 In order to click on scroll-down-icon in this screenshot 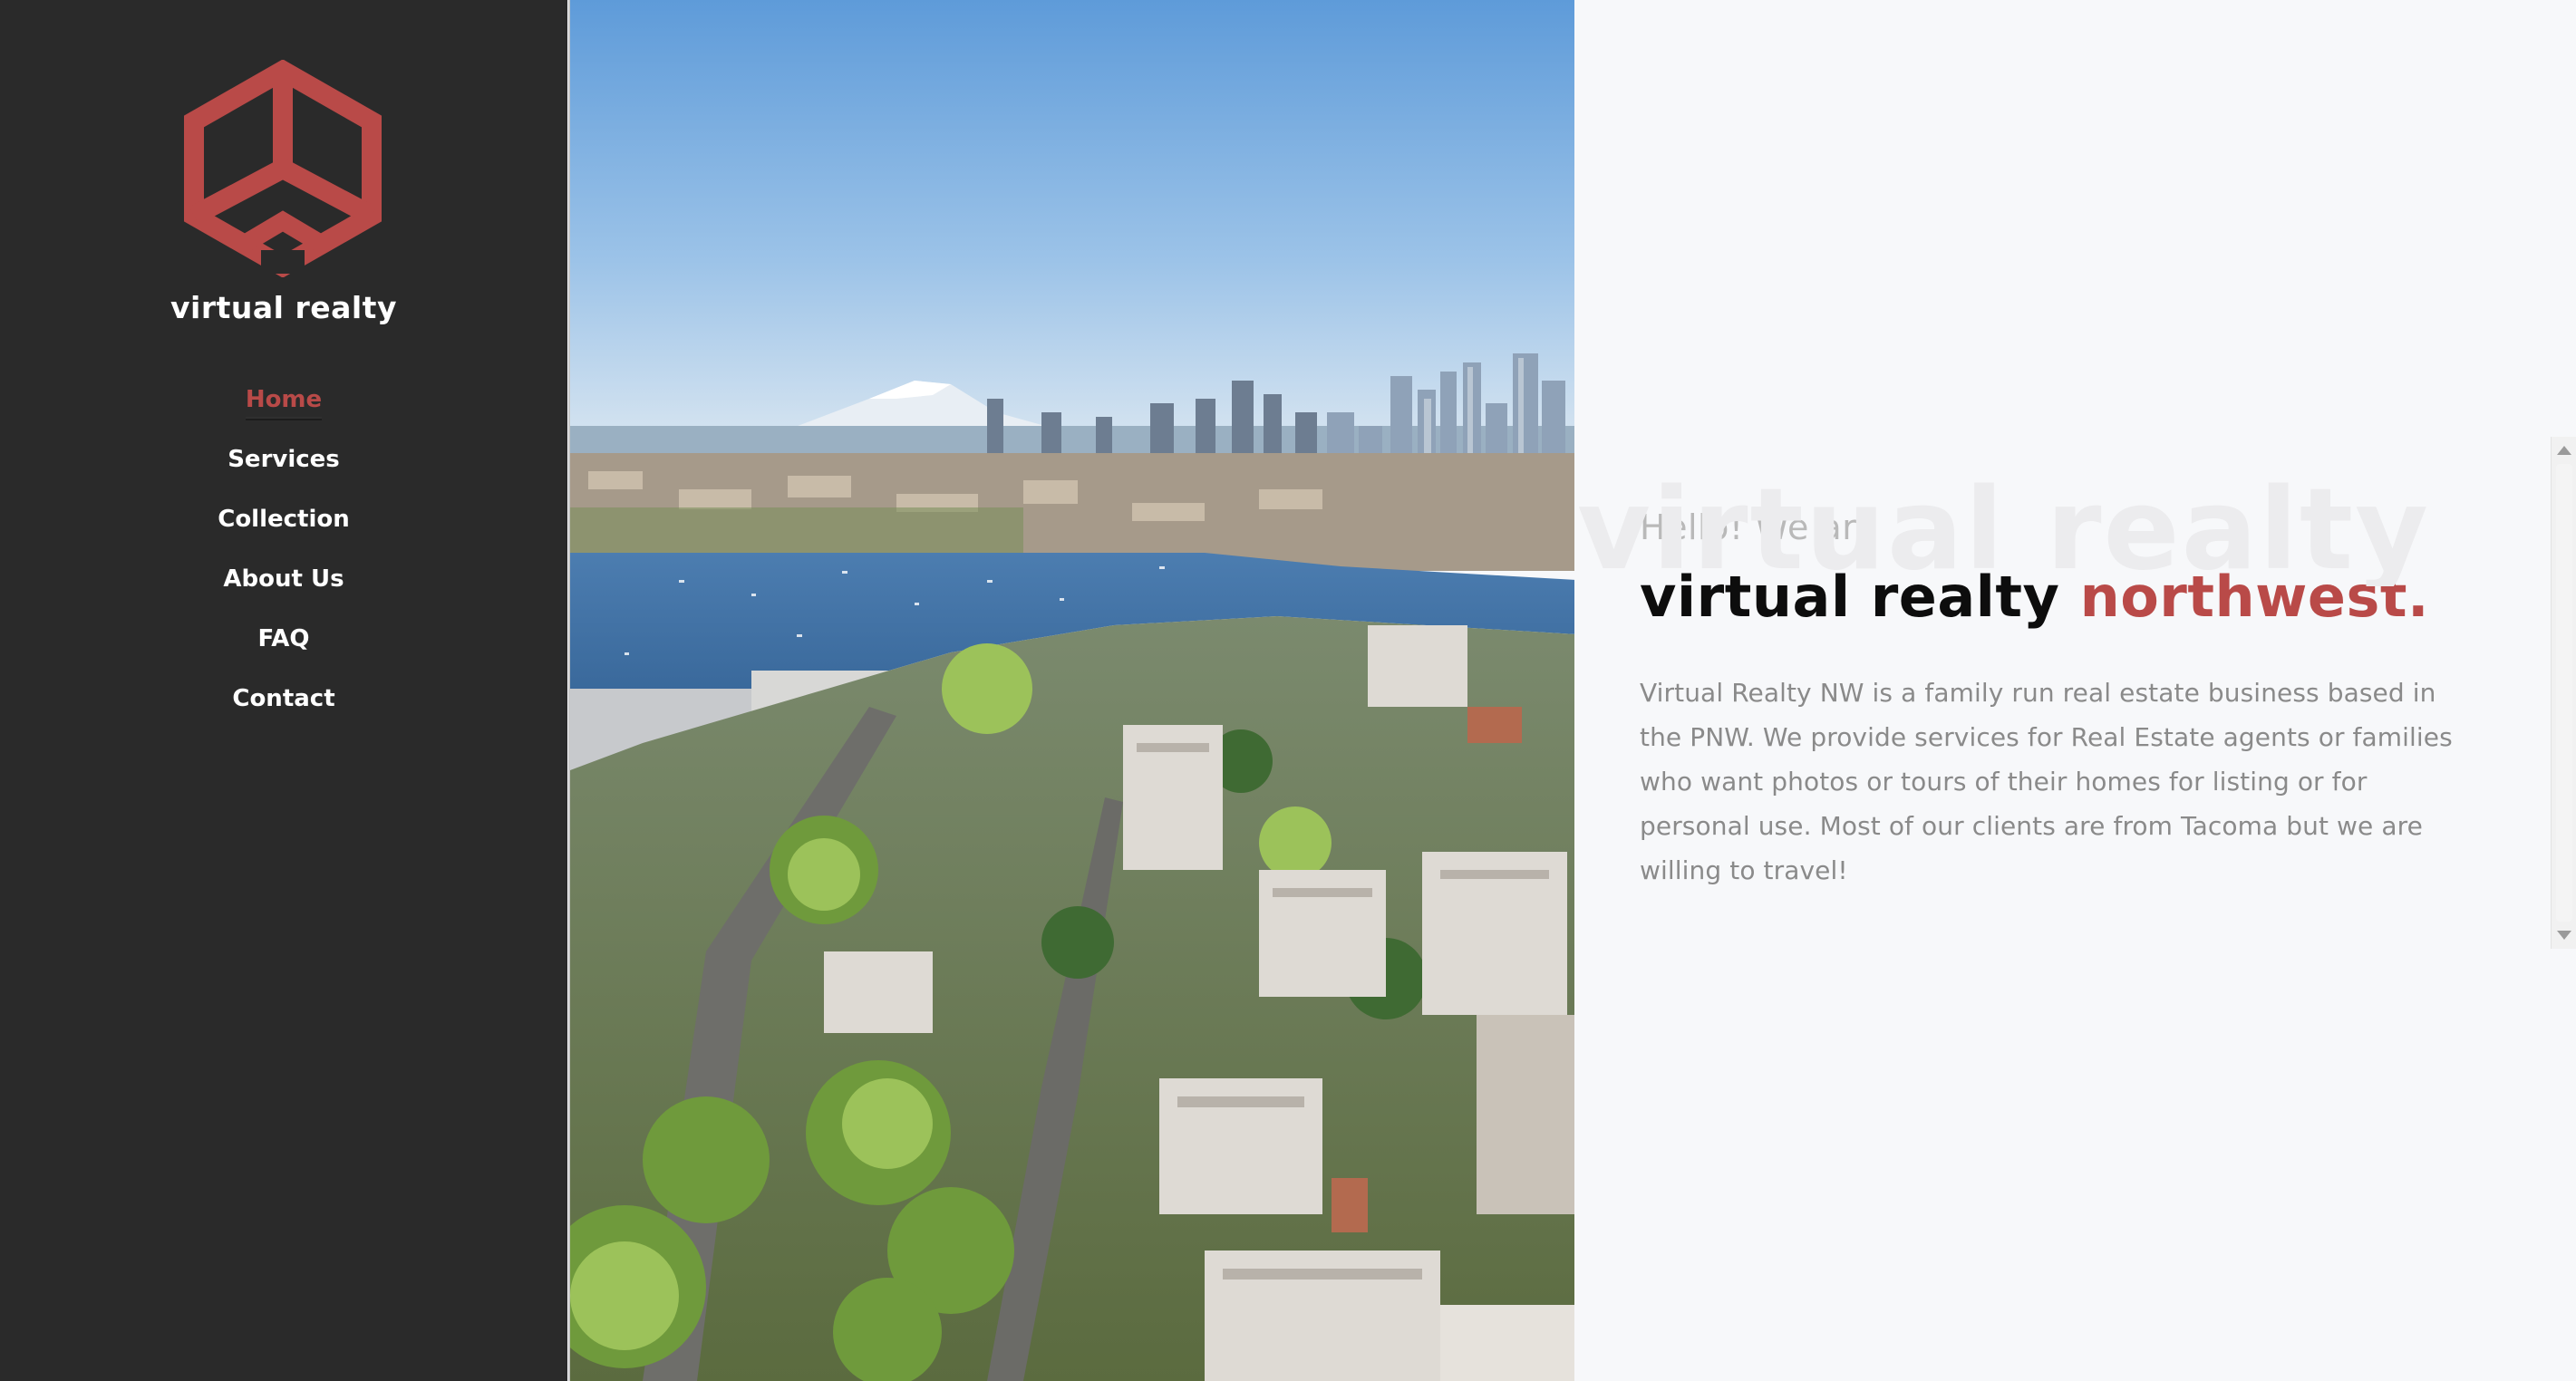, I will do `click(2564, 935)`.